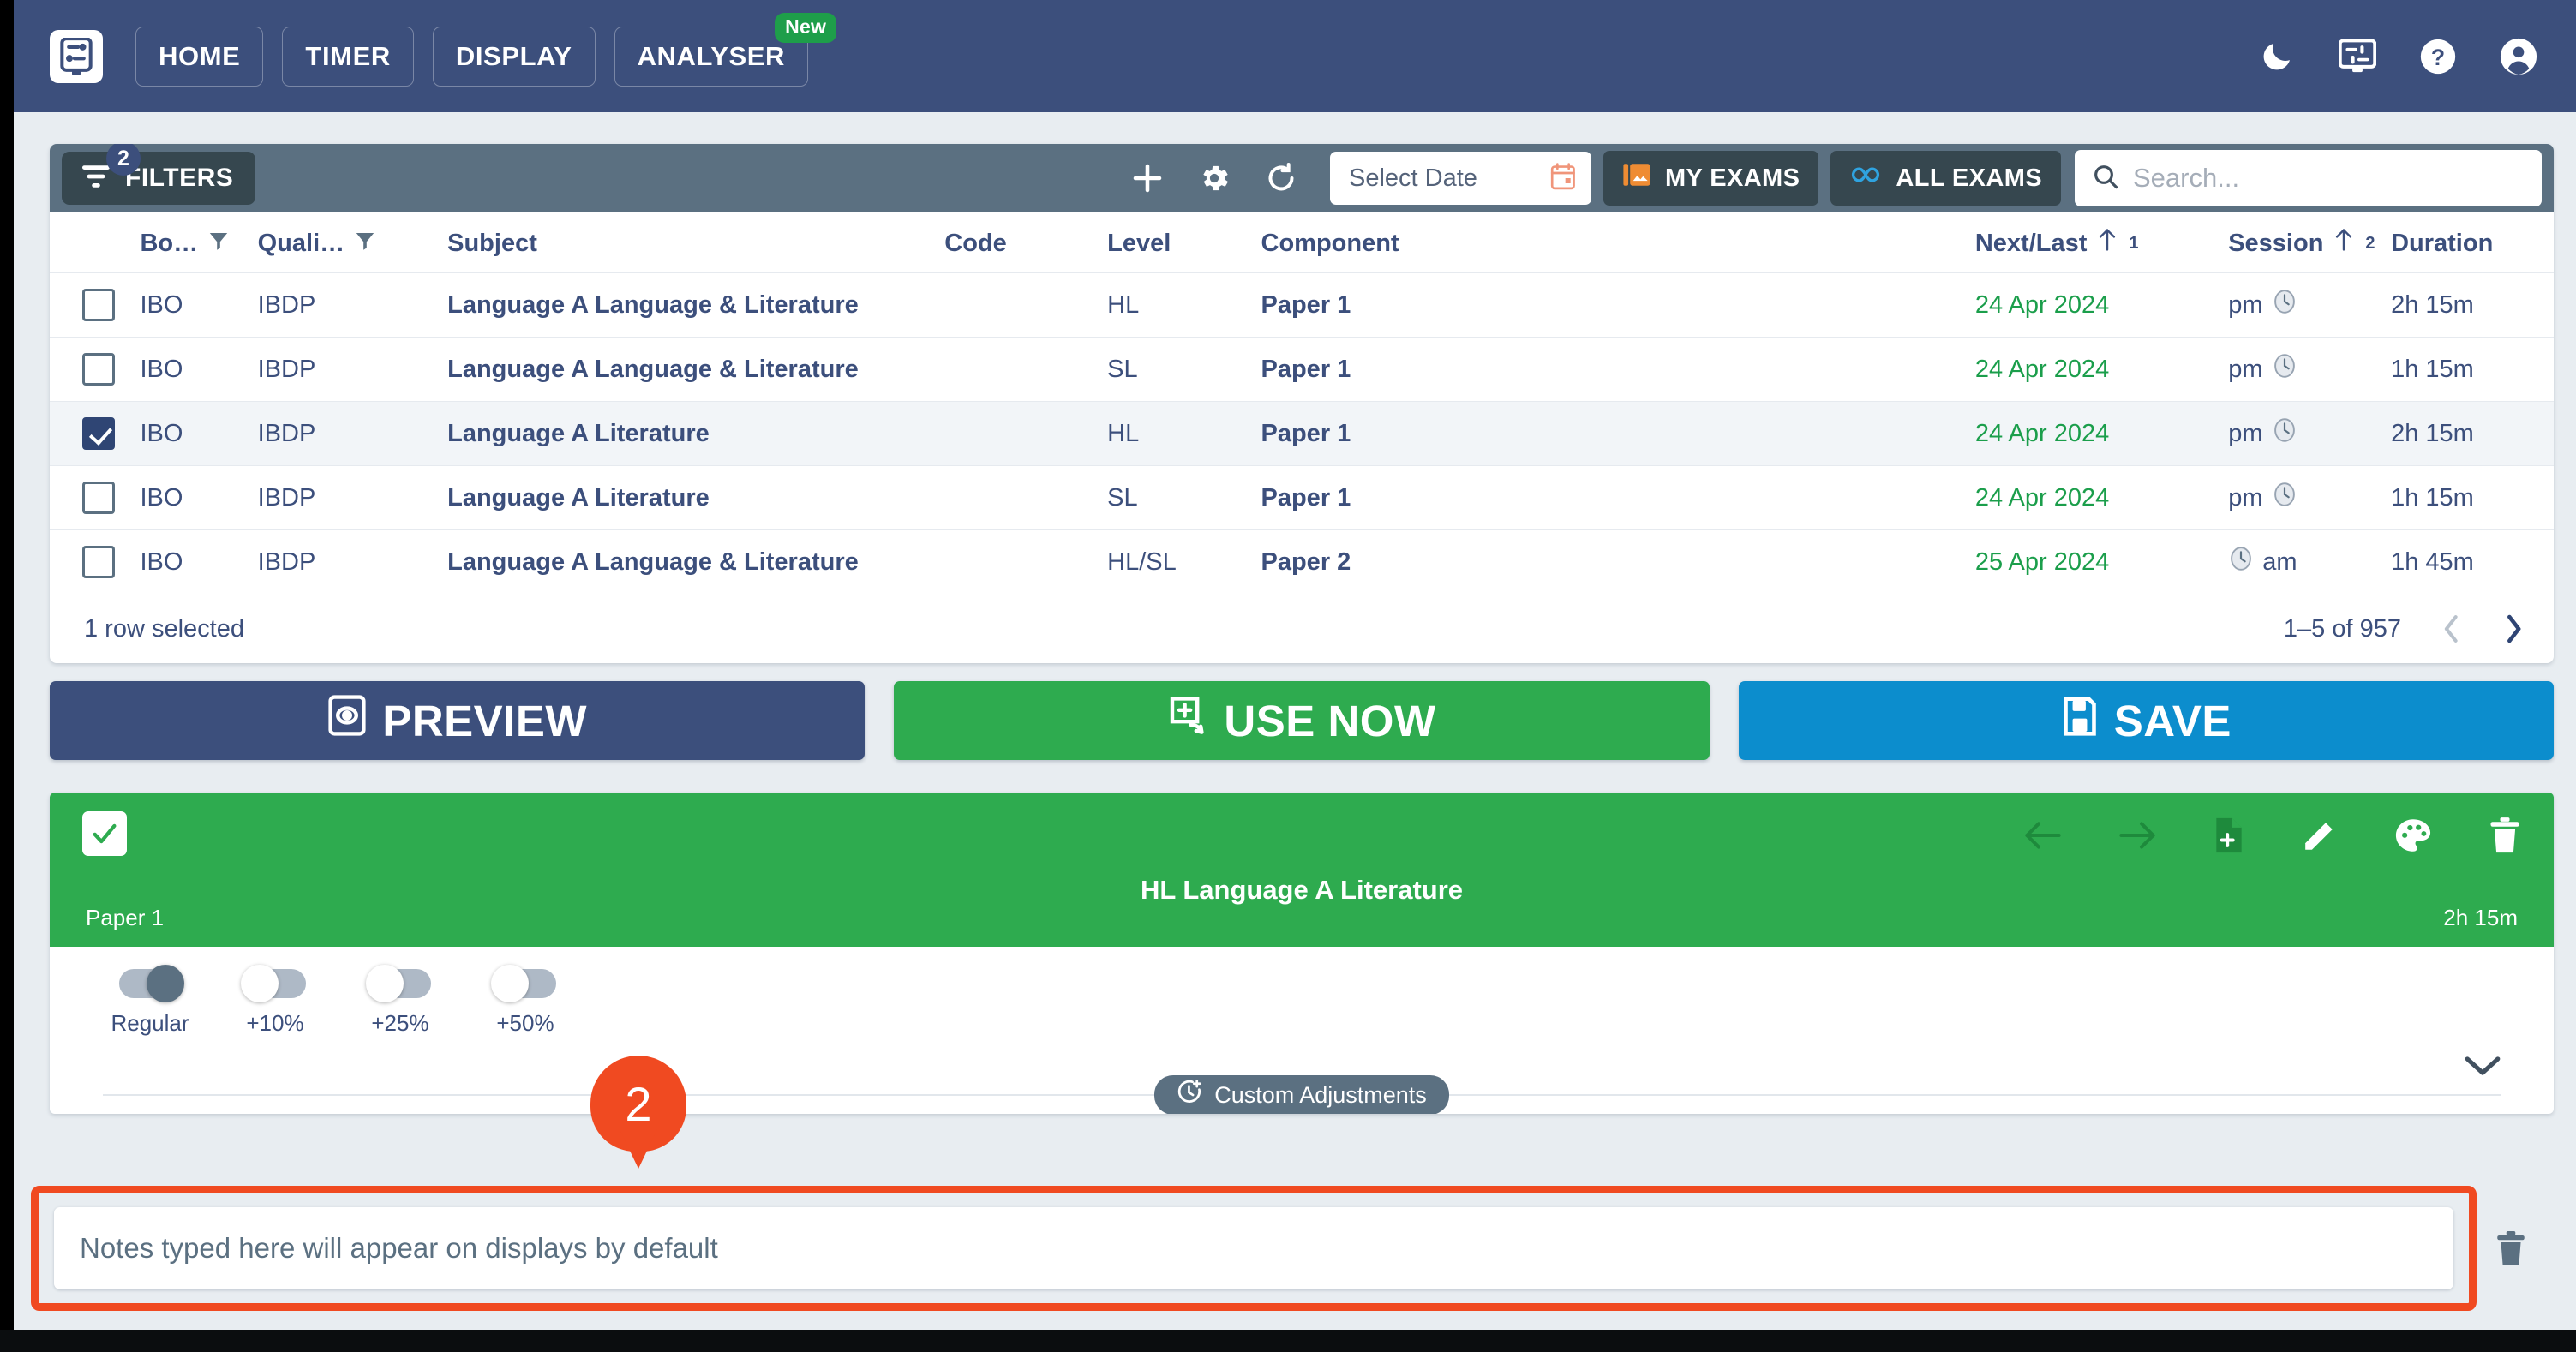  What do you see at coordinates (1184, 243) in the screenshot?
I see `col-level: Level` at bounding box center [1184, 243].